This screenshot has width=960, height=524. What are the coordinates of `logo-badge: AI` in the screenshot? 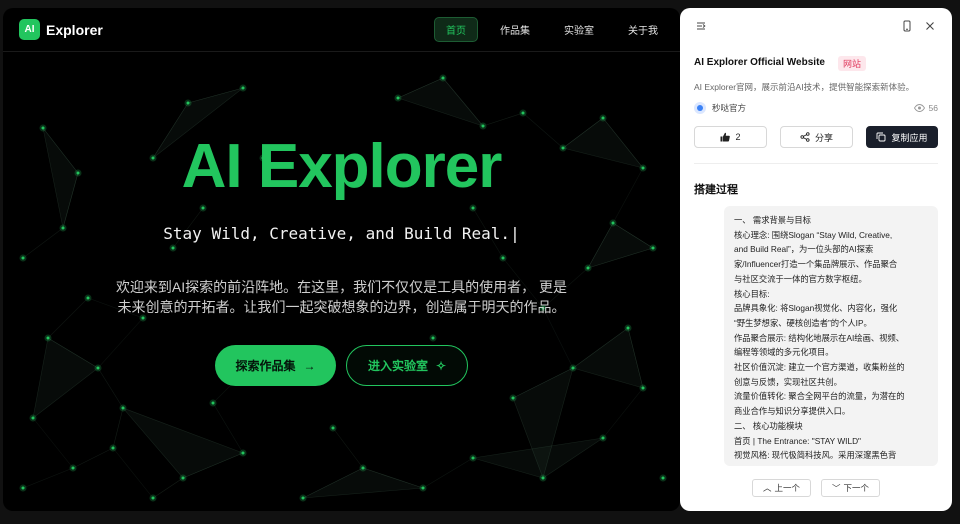 It's located at (29, 29).